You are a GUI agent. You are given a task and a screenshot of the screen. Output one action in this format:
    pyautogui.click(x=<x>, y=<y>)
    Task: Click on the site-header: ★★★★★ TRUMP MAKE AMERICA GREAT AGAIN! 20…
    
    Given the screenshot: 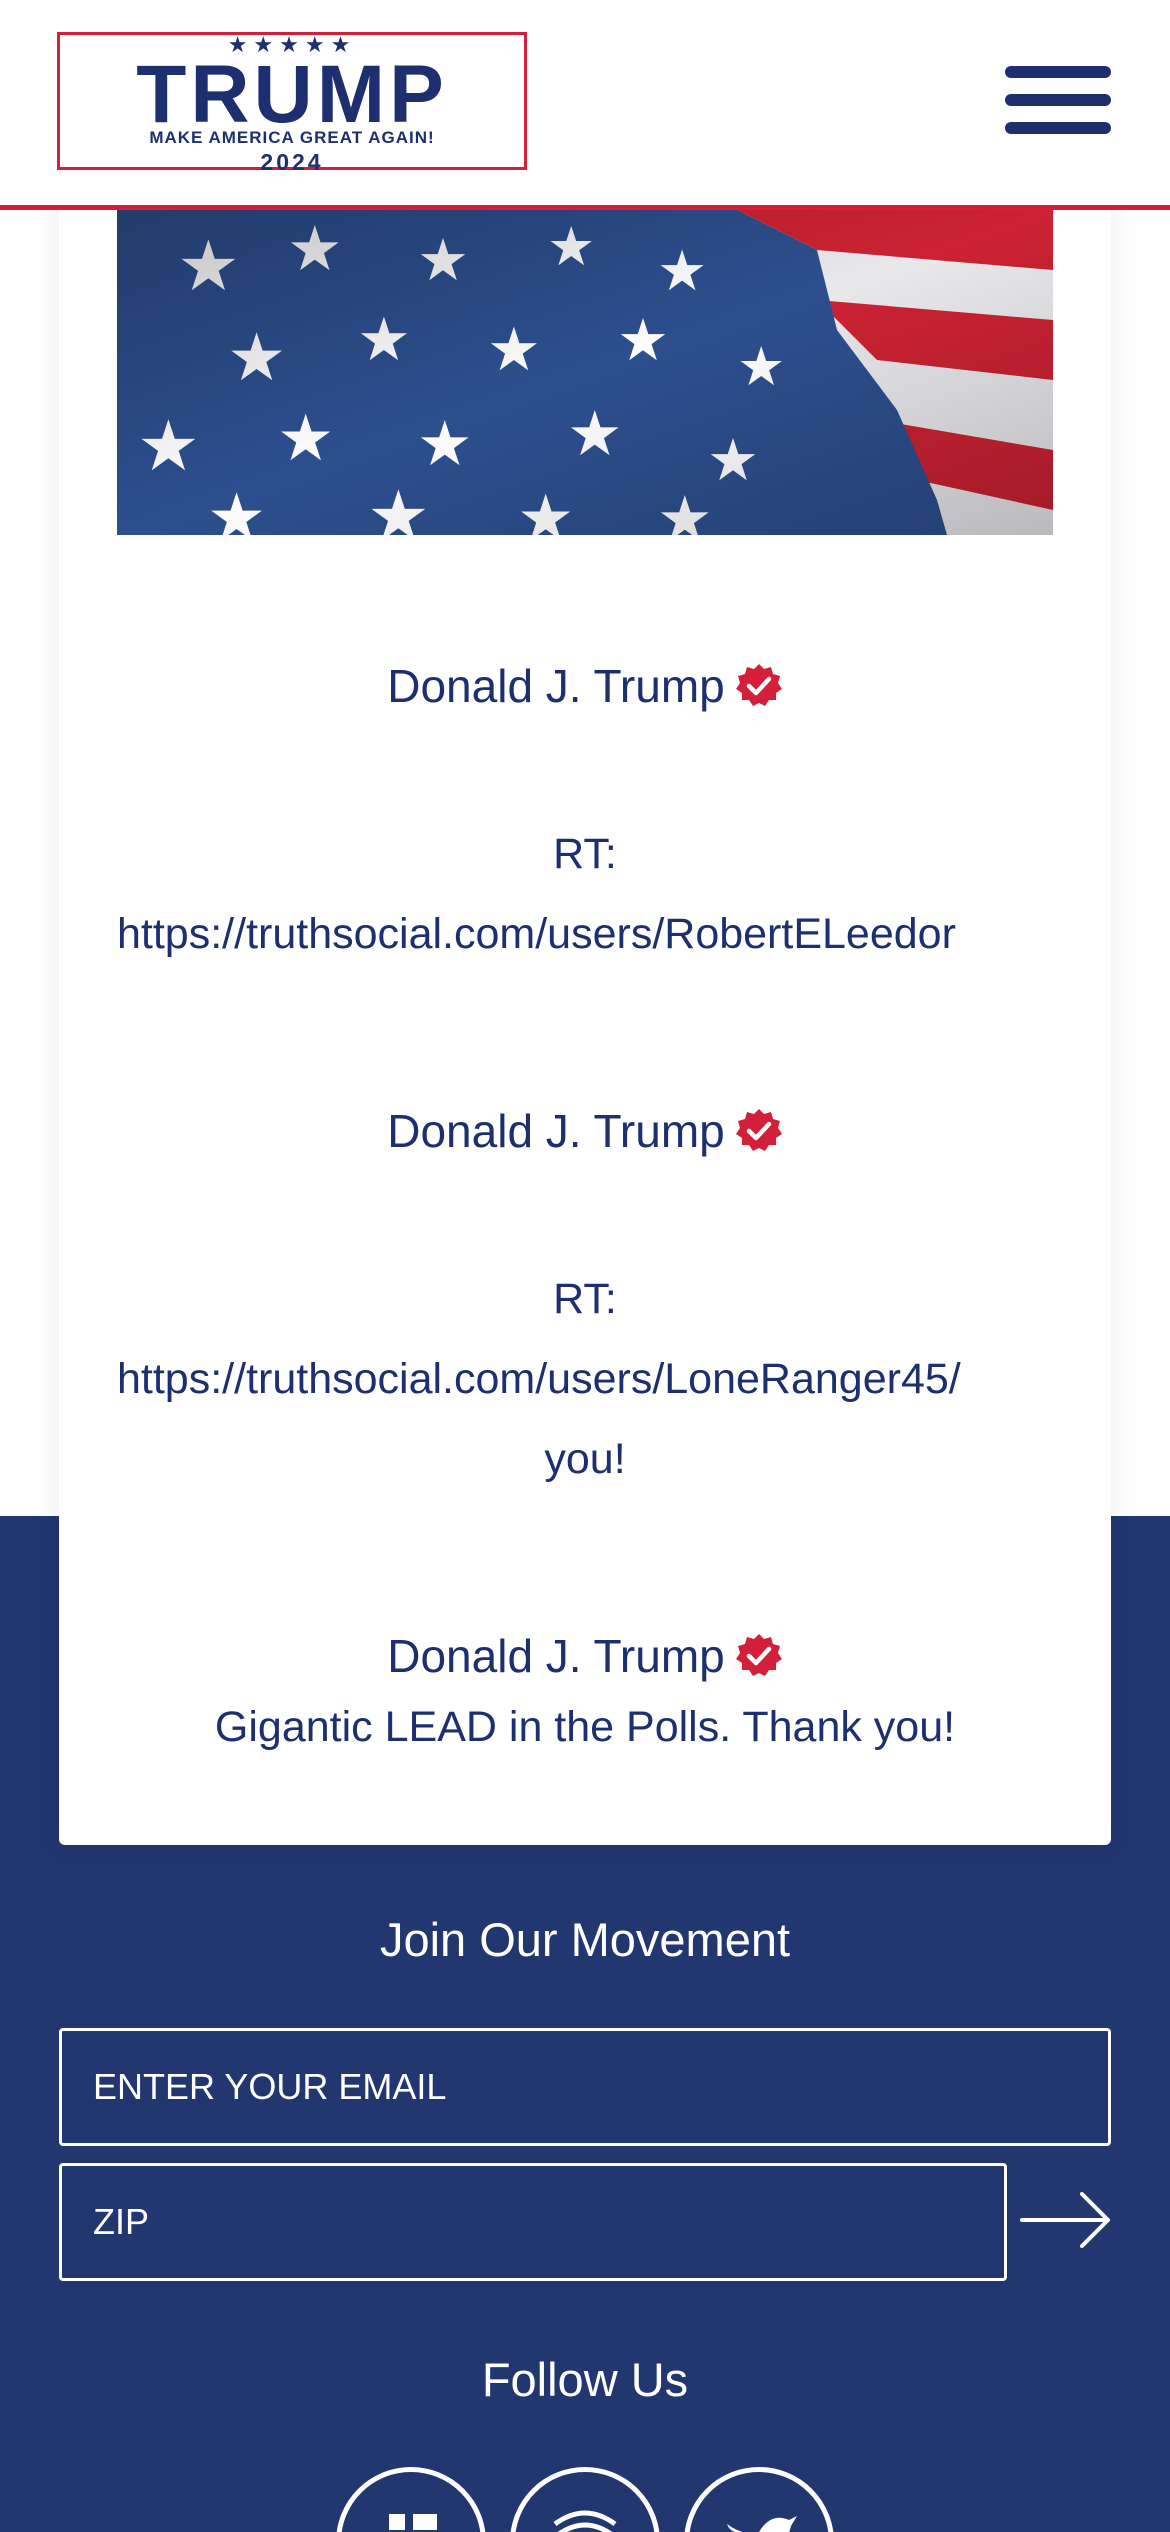 What is the action you would take?
    pyautogui.click(x=585, y=105)
    